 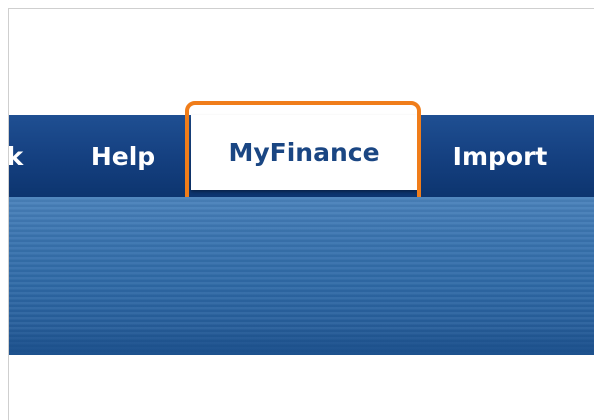 I want to click on nav-item-help: Help, so click(x=123, y=156).